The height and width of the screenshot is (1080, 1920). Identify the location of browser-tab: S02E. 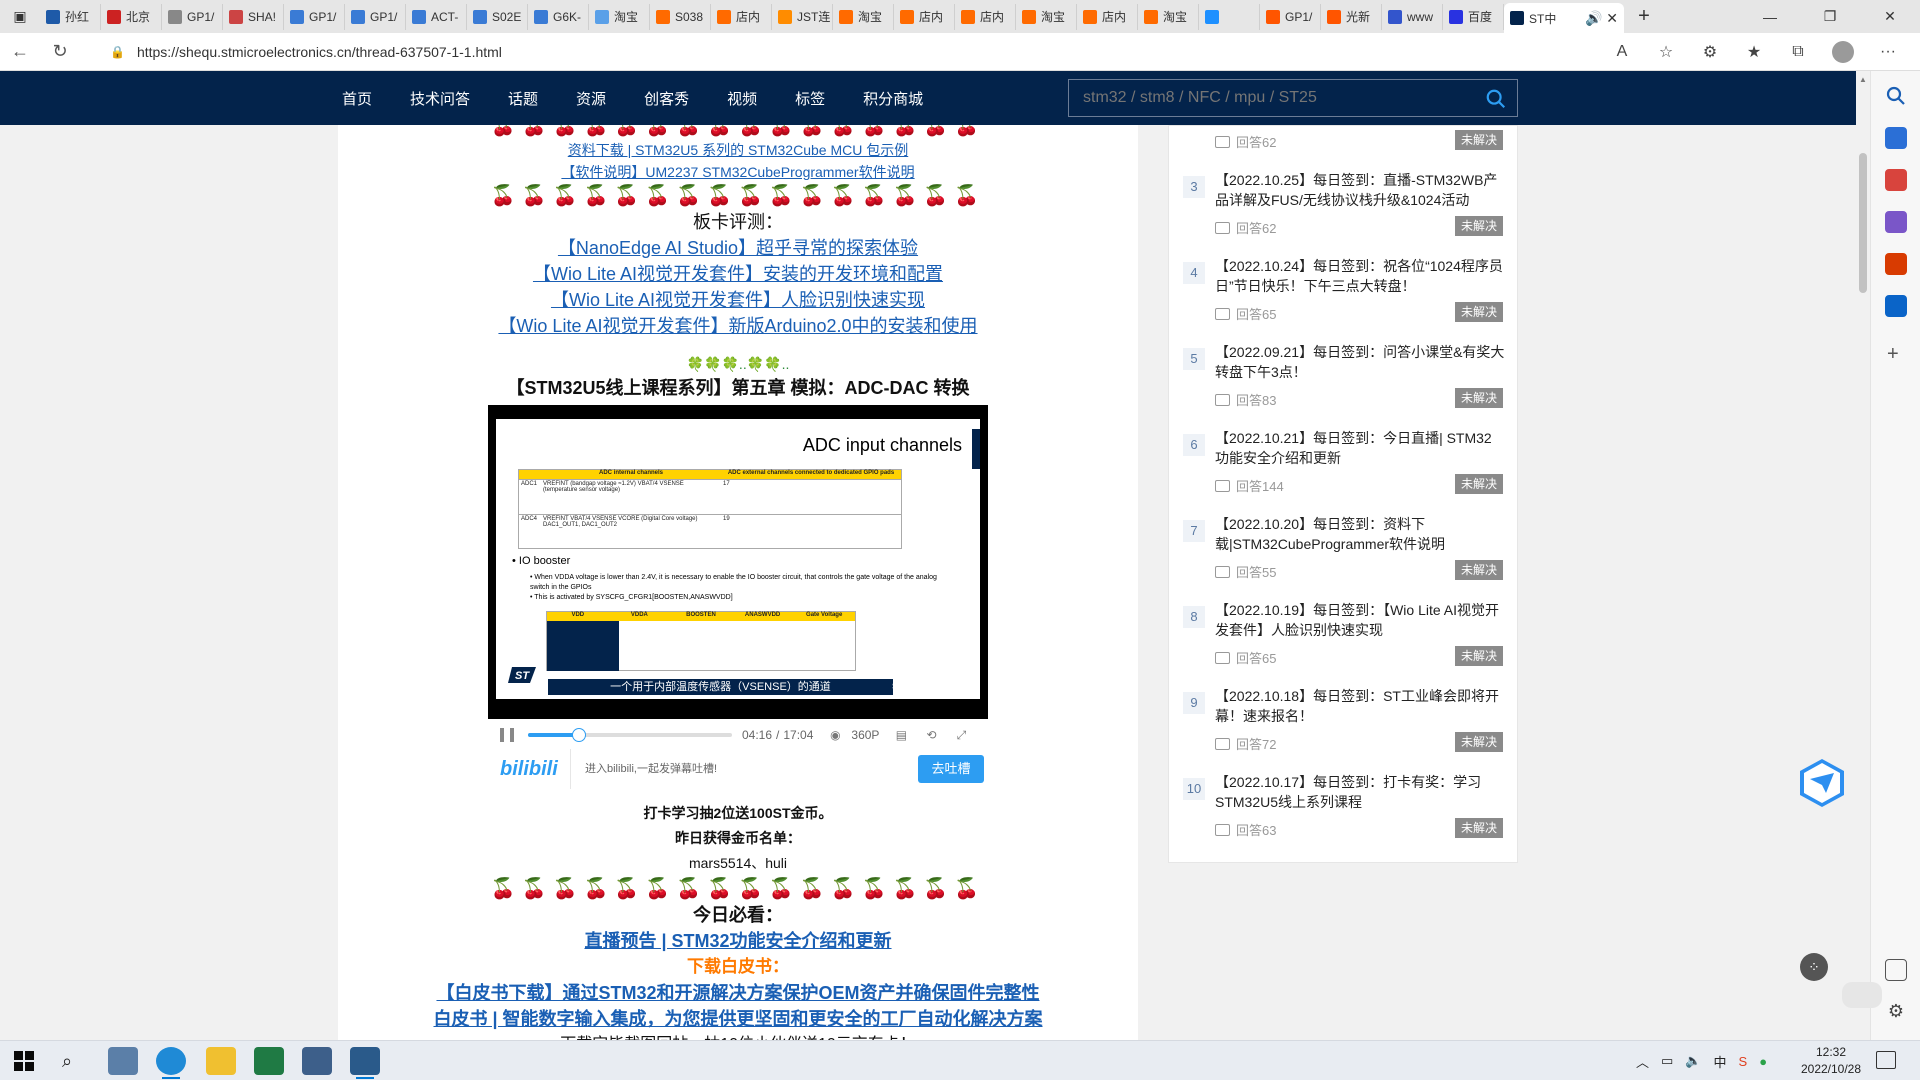
(497, 16).